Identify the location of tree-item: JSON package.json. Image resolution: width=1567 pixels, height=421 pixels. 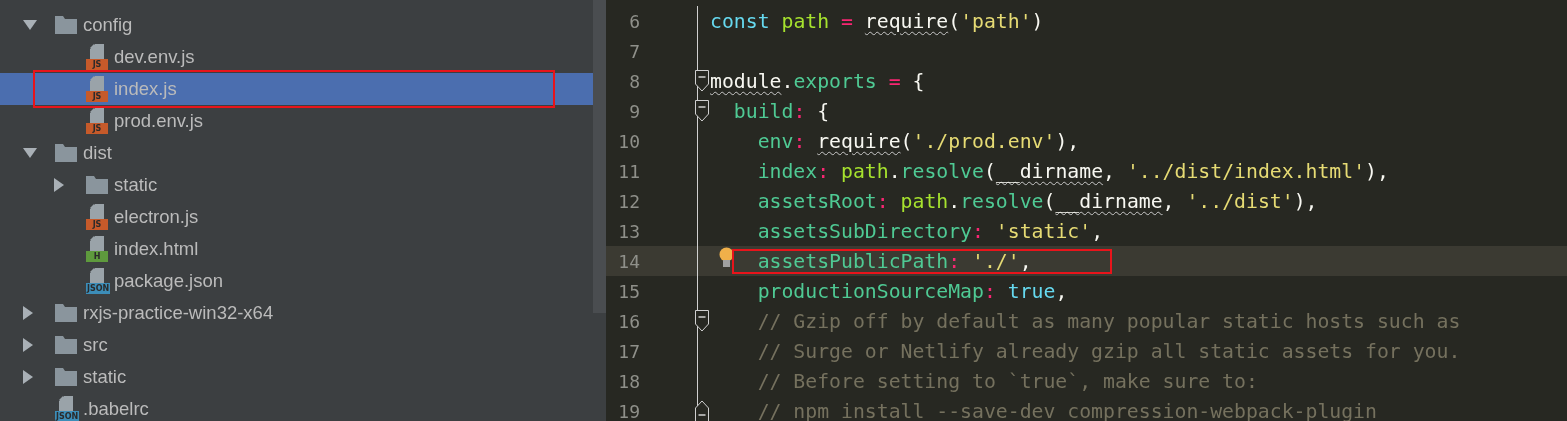
(296, 281).